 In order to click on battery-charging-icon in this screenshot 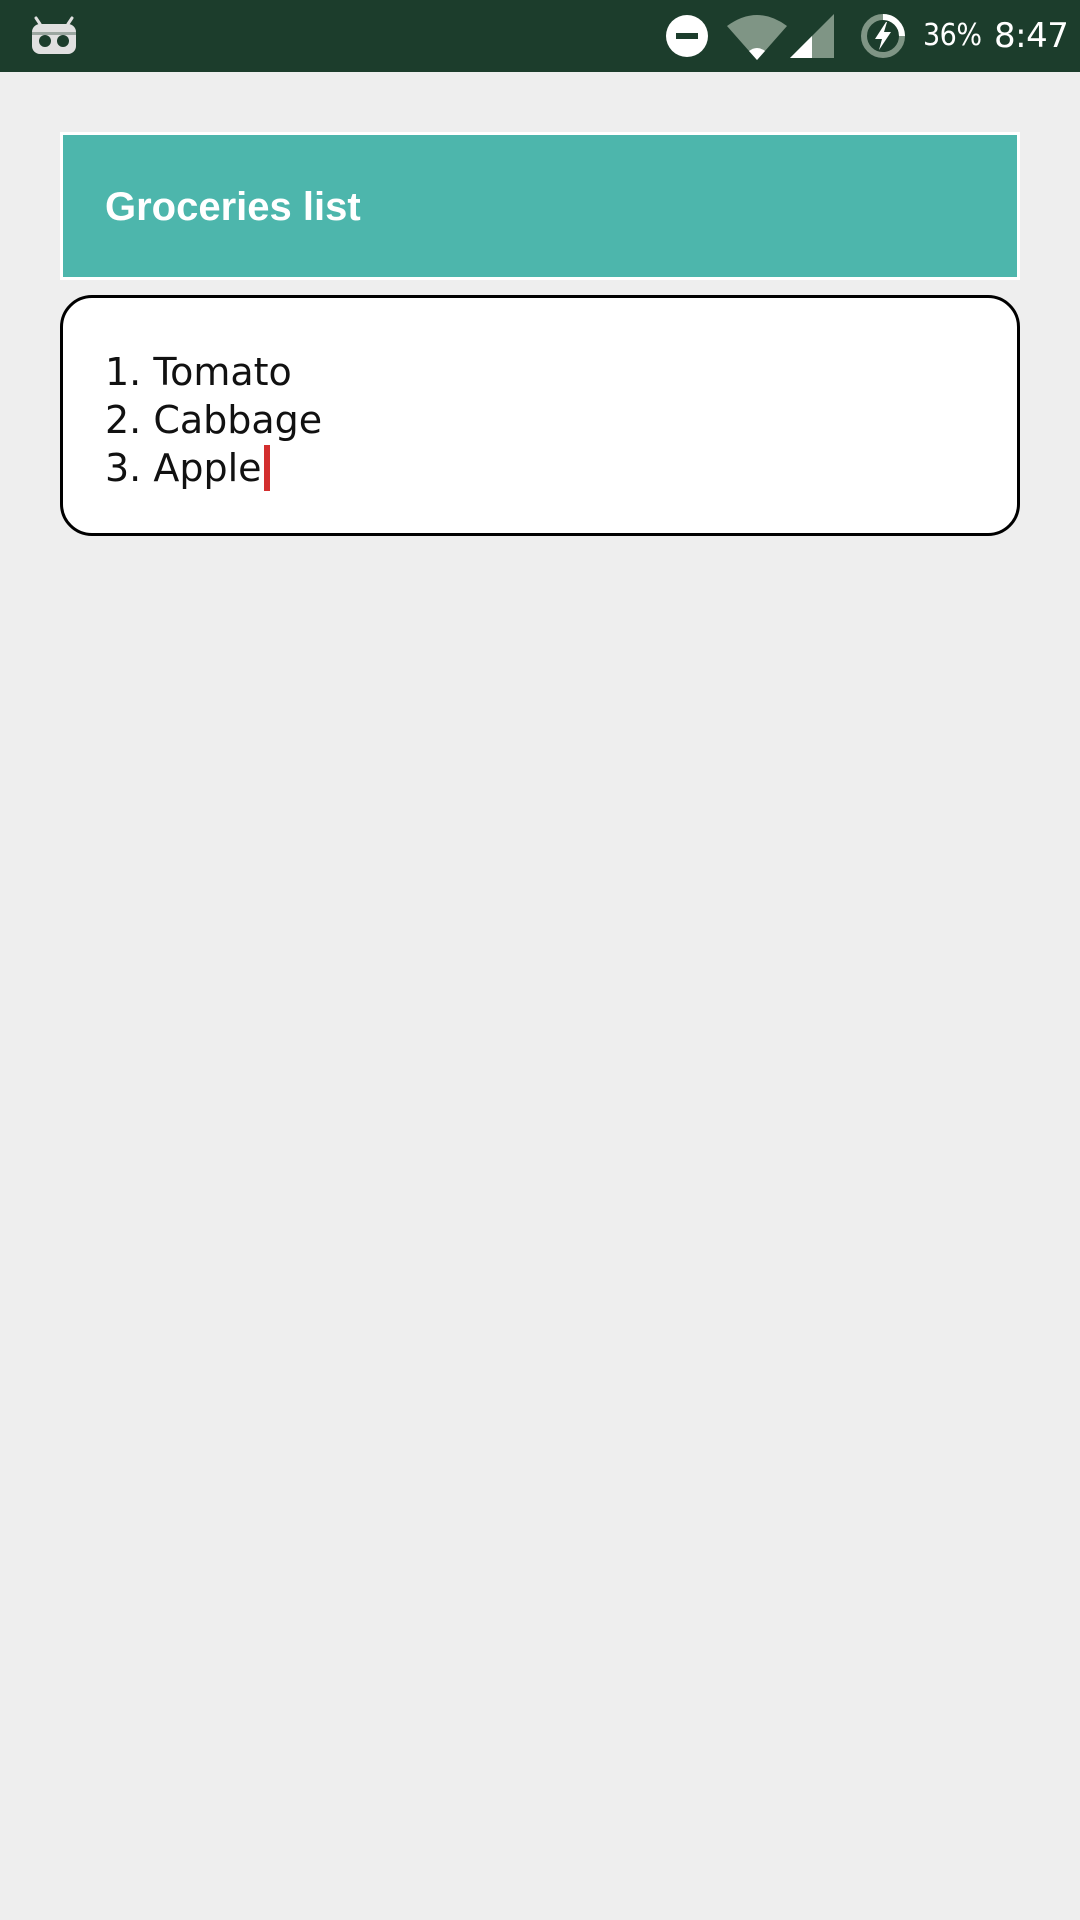, I will do `click(883, 38)`.